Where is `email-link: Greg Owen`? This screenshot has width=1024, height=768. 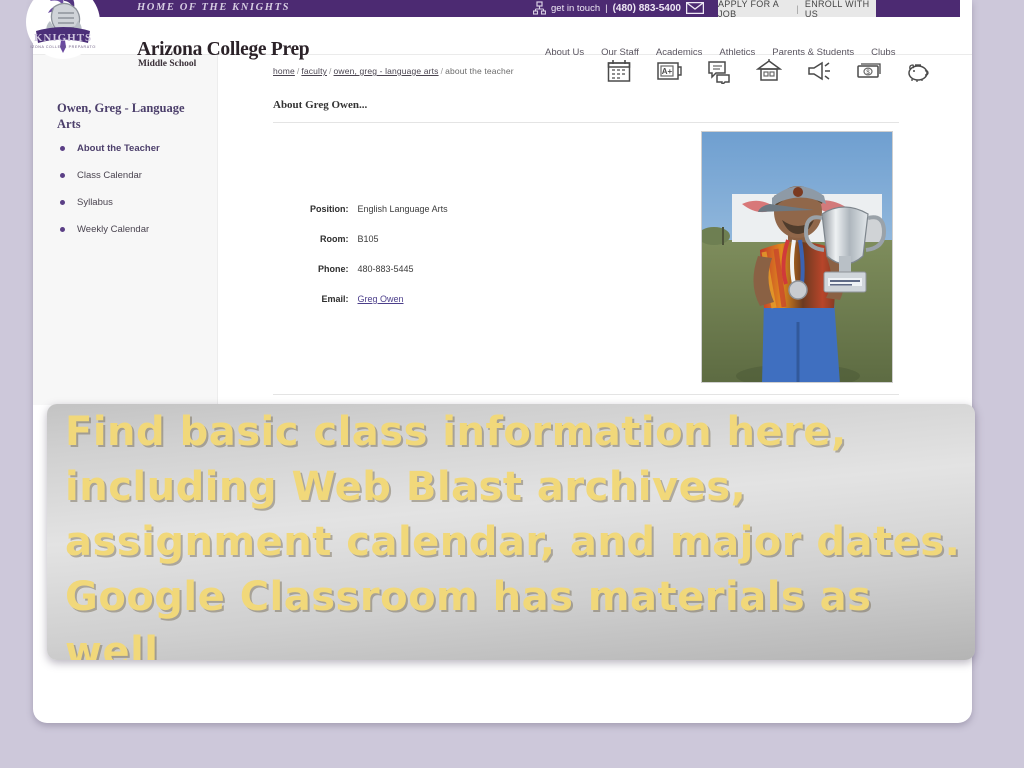
email-link: Greg Owen is located at coordinates (381, 299).